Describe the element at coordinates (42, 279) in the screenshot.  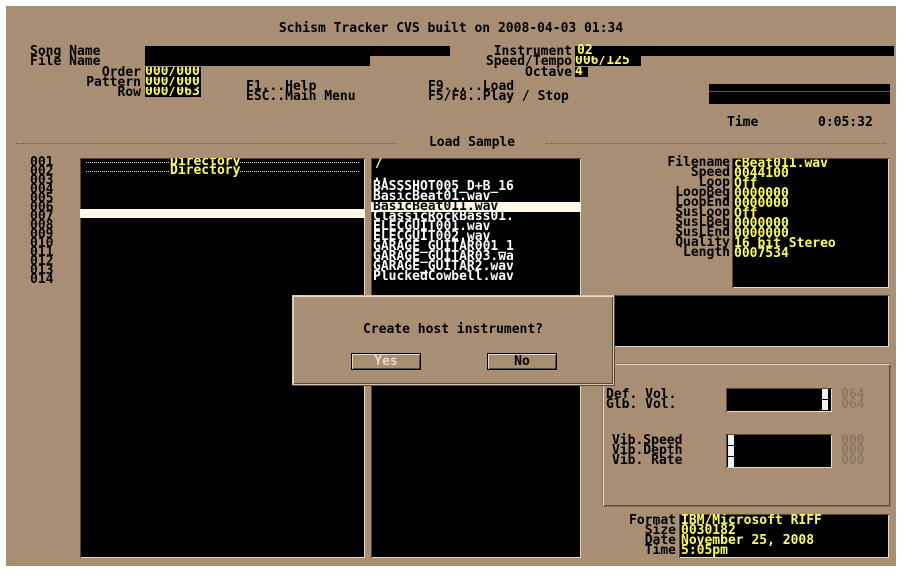
I see `row-number: 014` at that location.